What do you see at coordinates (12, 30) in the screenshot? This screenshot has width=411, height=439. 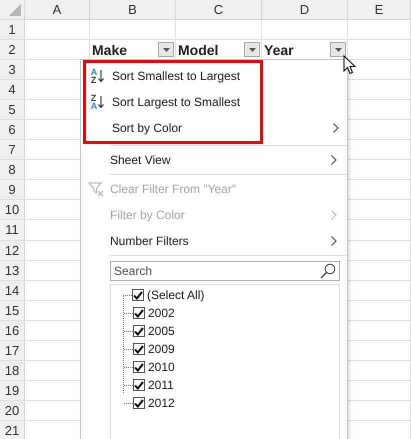 I see `row-header: 1` at bounding box center [12, 30].